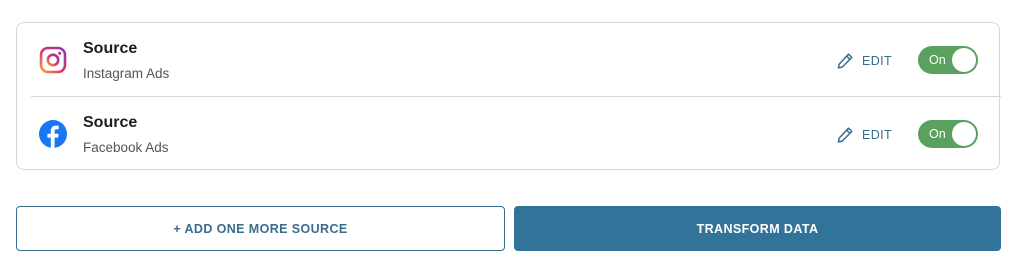  I want to click on source-name: Facebook Ads, so click(126, 147).